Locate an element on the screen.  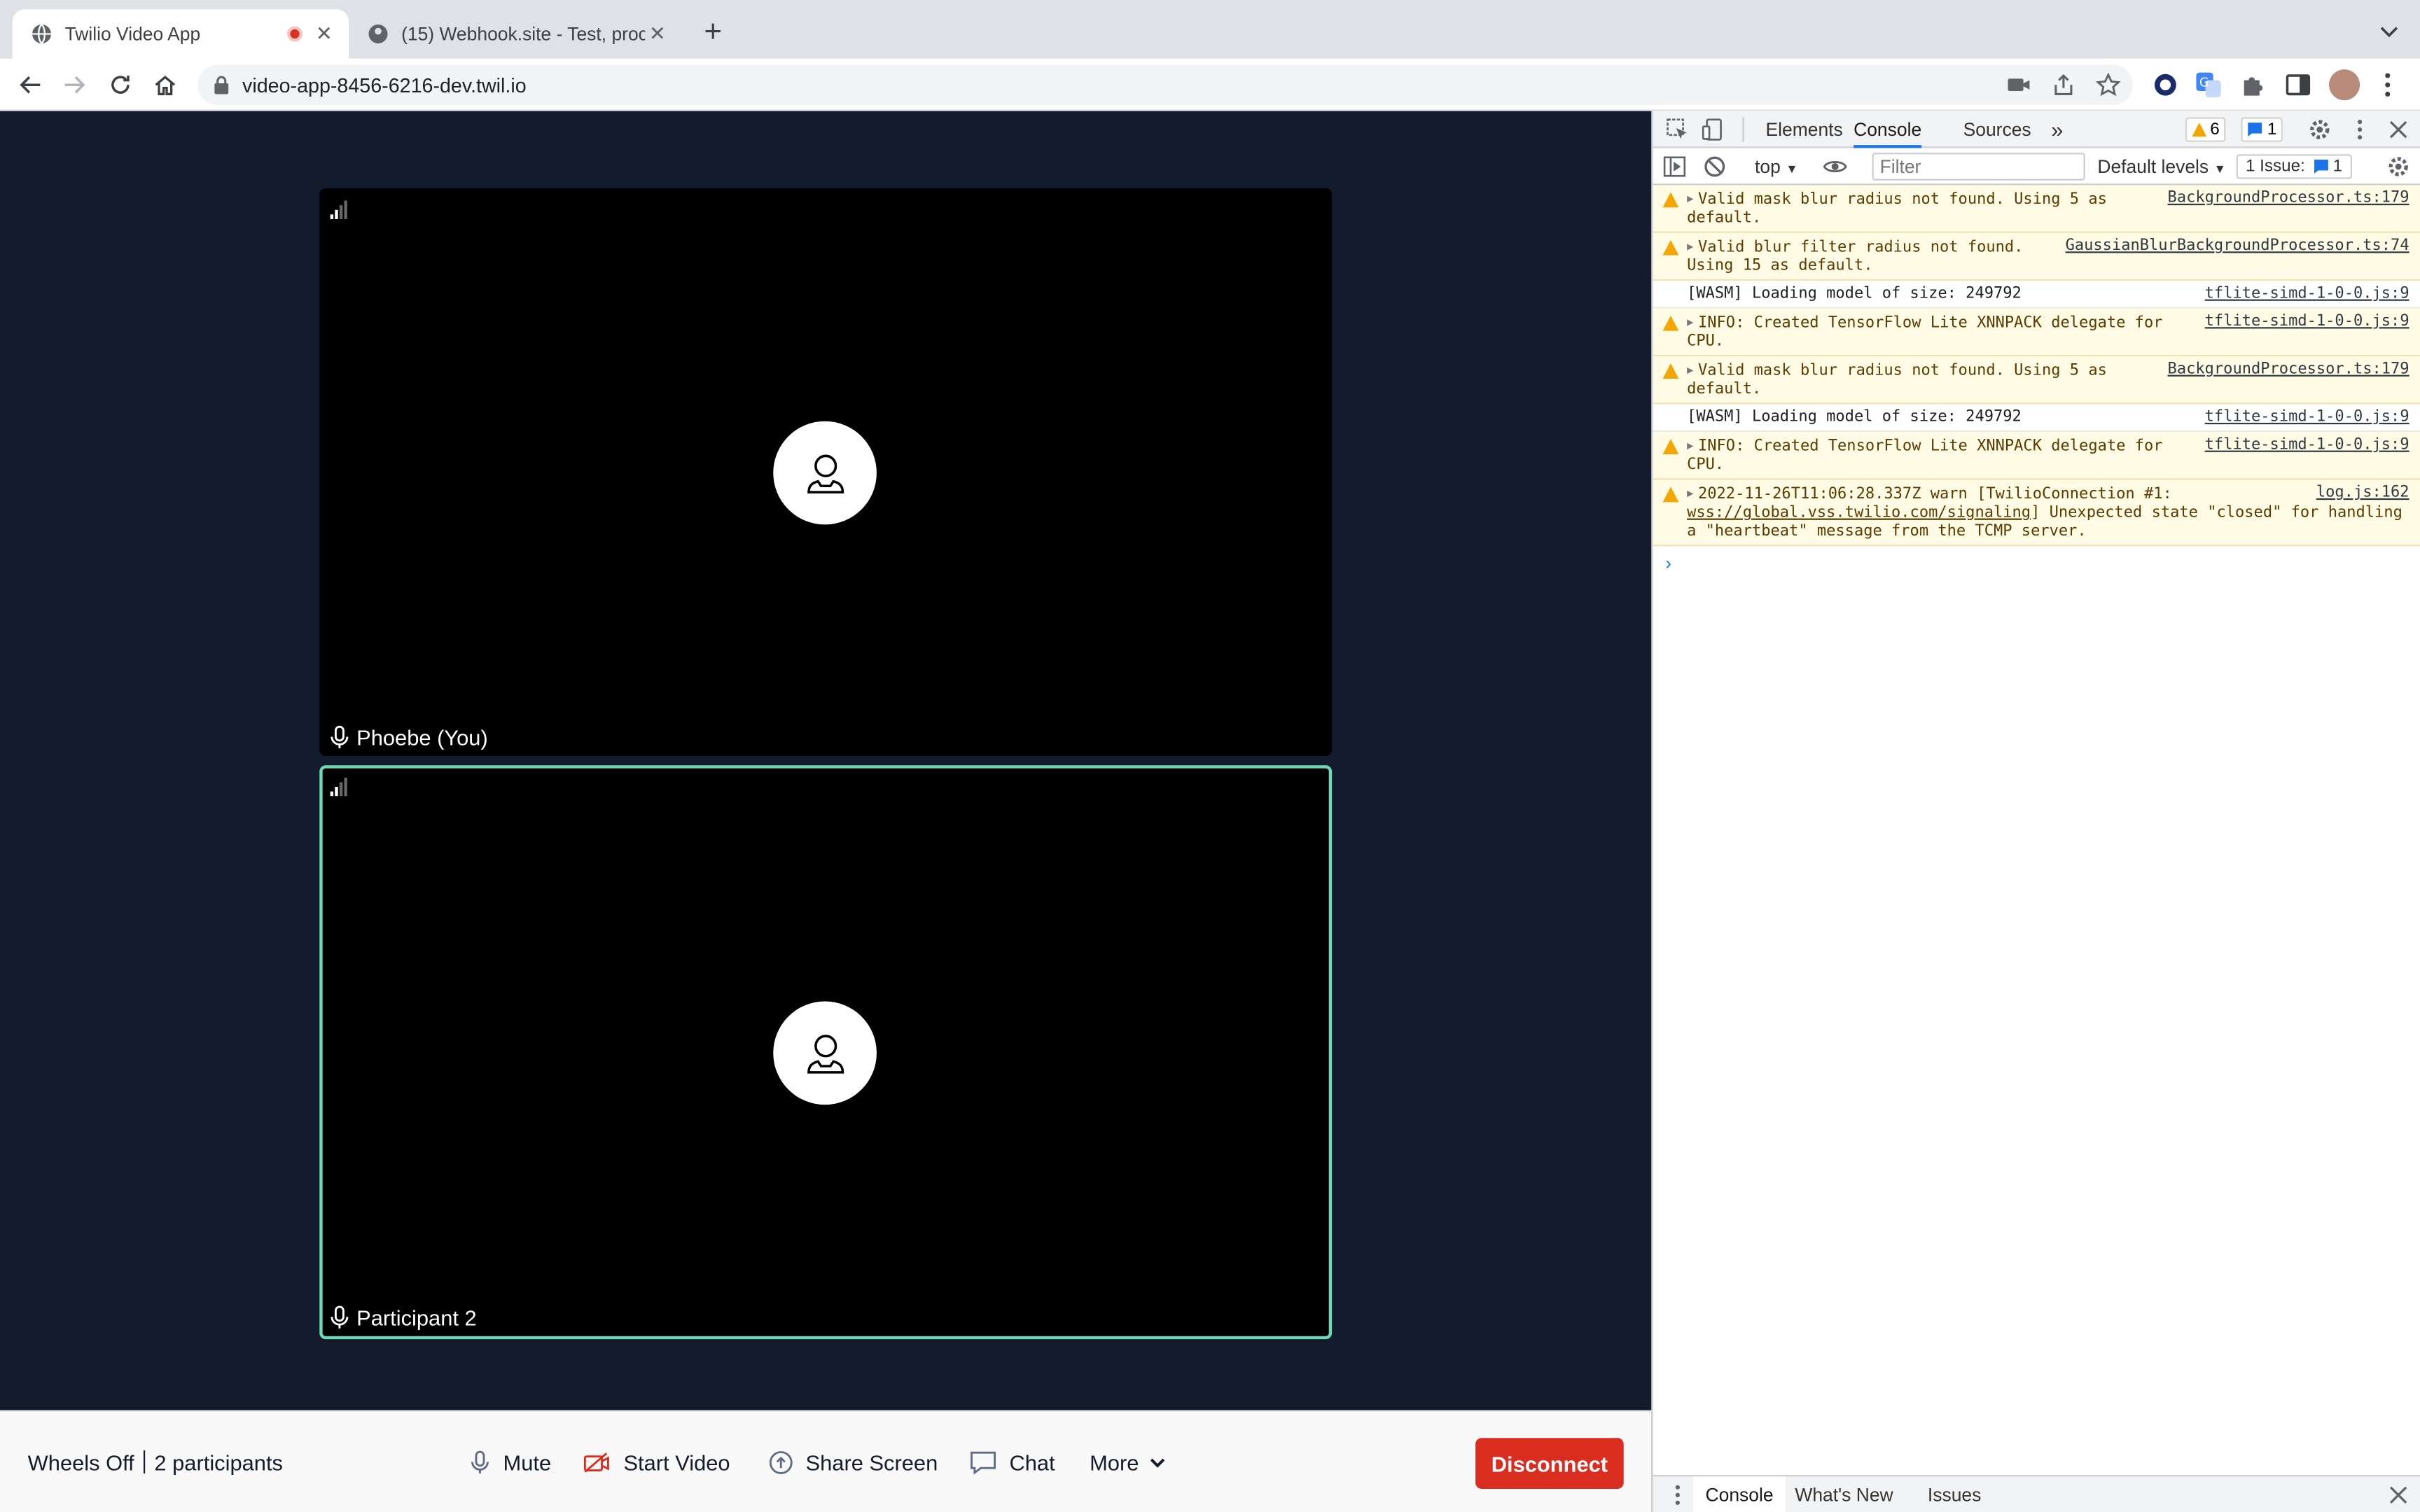
share-icon is located at coordinates (2063, 85).